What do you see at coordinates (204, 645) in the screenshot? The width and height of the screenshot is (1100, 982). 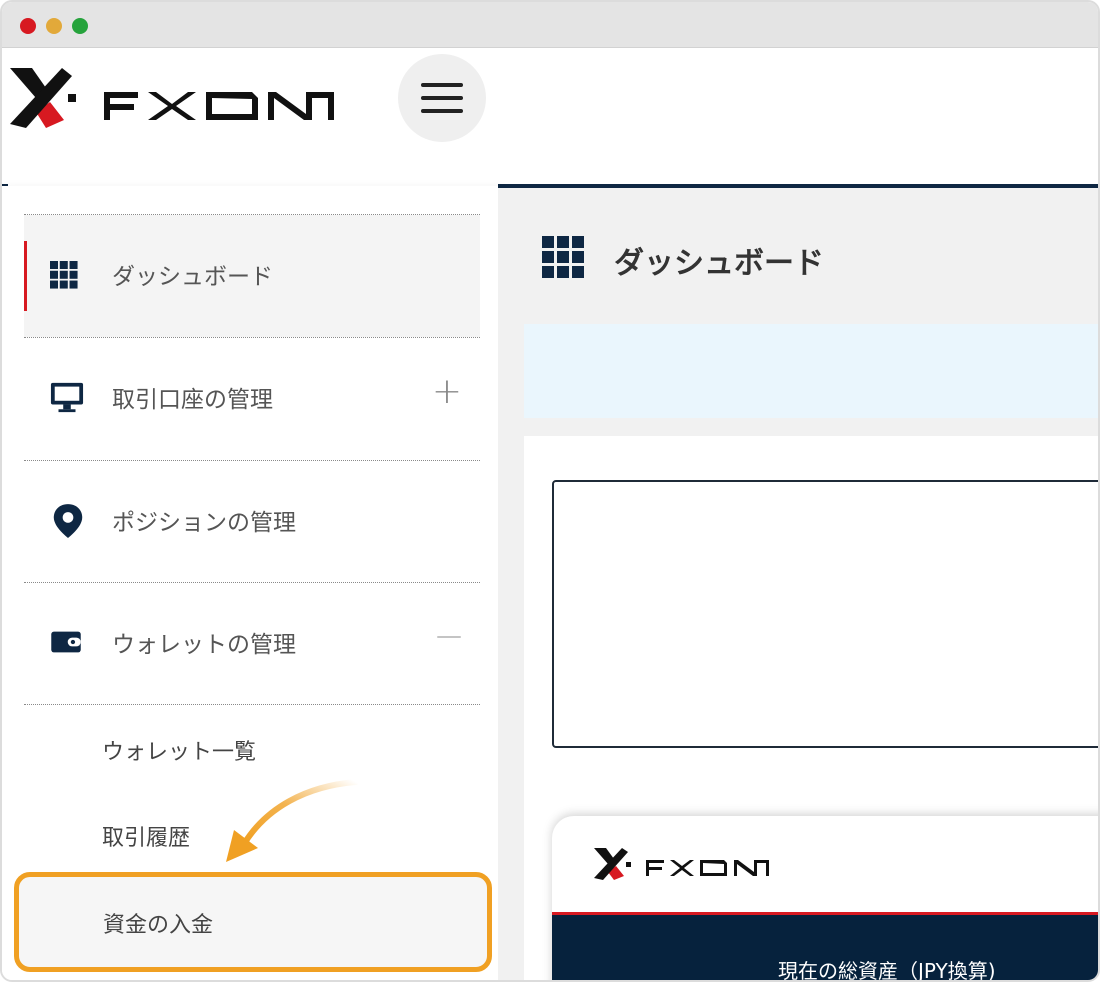 I see `sidebar-item-label: ウォレットの管理` at bounding box center [204, 645].